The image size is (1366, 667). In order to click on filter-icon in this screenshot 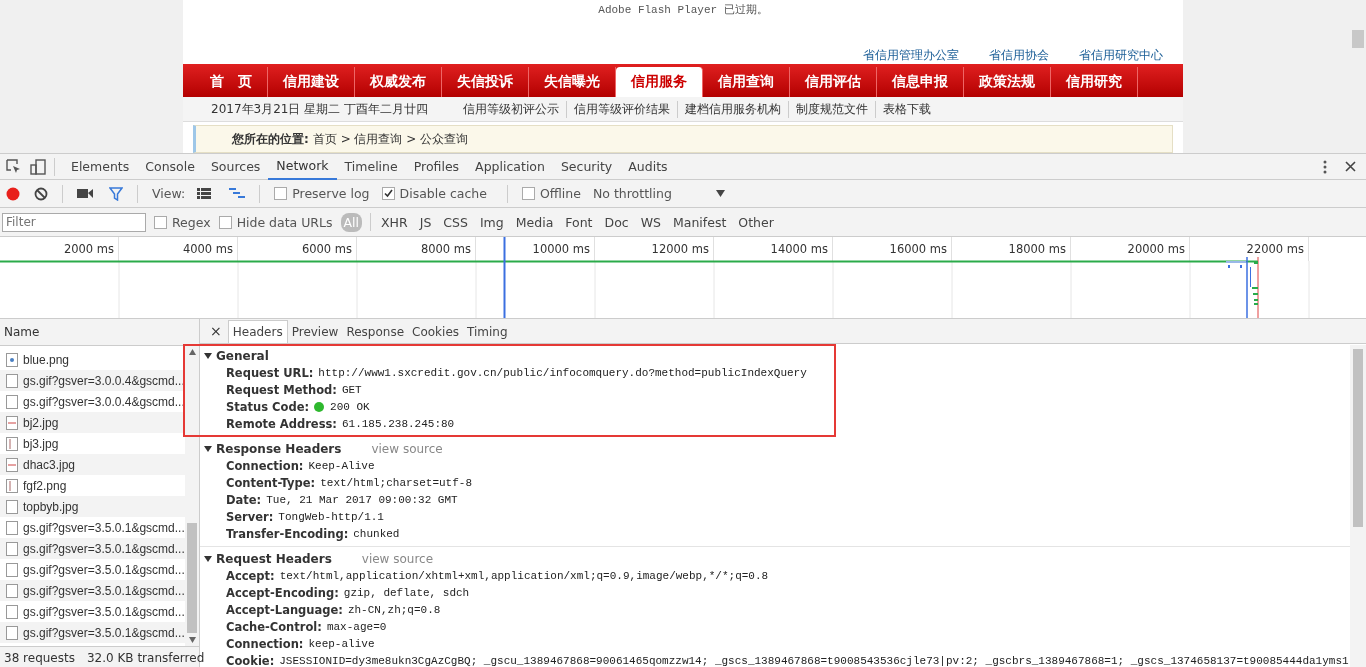, I will do `click(116, 193)`.